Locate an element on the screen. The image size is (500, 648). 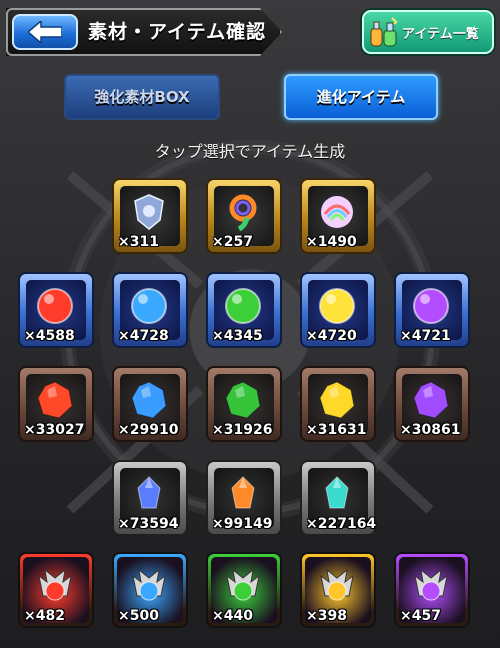
header-bar: 素材・アイテム確認 アイテム一覧 is located at coordinates (250, 31).